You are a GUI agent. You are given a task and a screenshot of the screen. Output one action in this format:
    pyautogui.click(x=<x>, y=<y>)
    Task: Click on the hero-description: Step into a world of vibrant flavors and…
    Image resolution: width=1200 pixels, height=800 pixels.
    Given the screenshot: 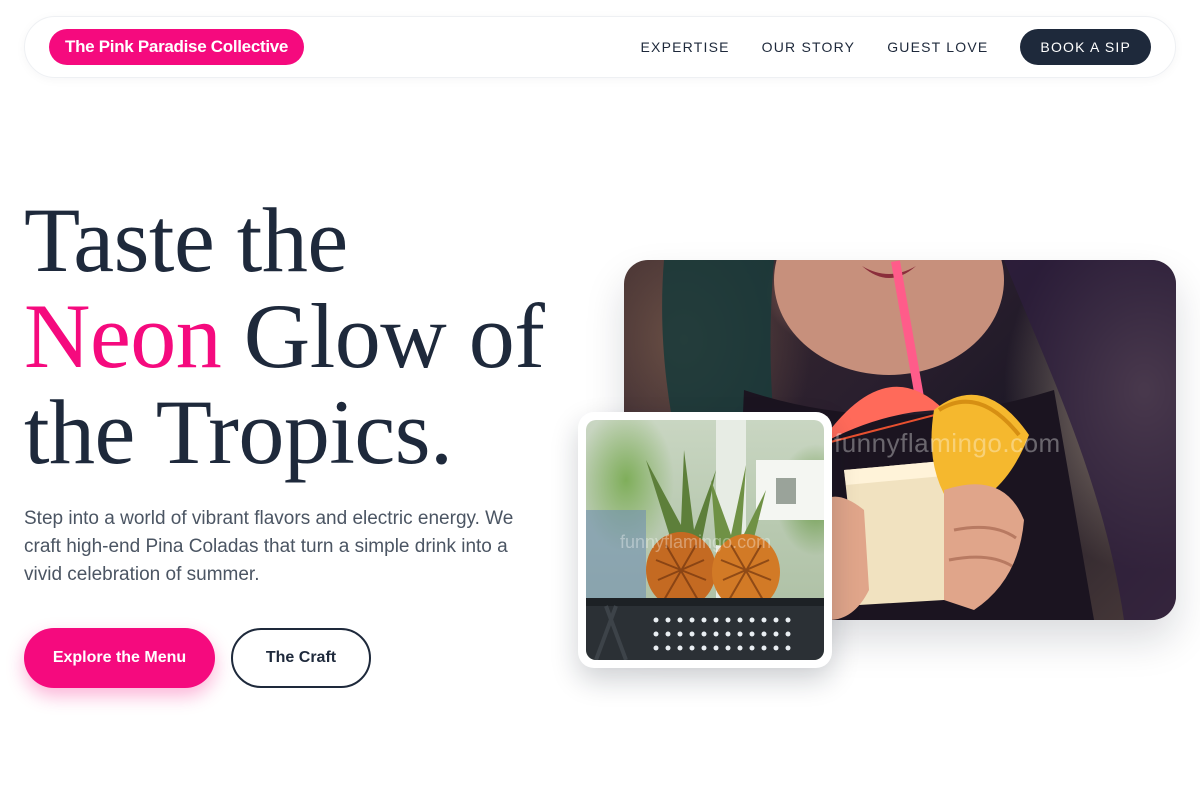 What is the action you would take?
    pyautogui.click(x=269, y=546)
    